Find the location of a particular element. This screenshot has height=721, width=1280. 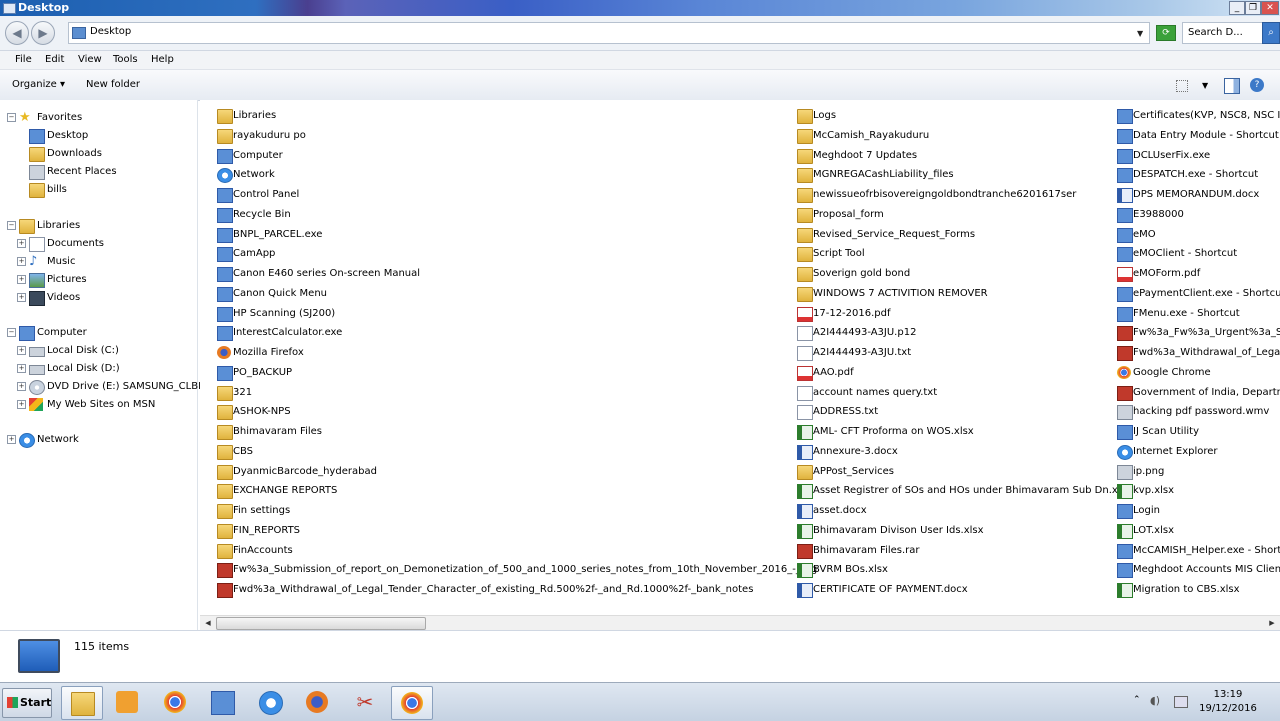

nav-network: + Network is located at coordinates (95, 440).